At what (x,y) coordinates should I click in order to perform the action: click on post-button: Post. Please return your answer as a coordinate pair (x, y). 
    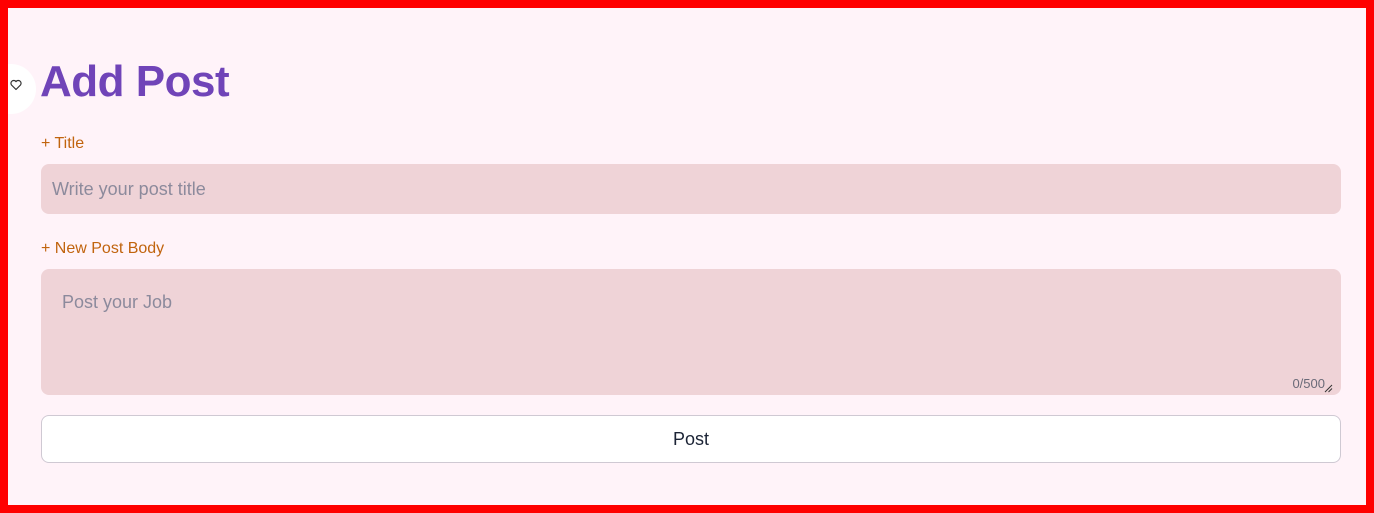
    Looking at the image, I should click on (691, 439).